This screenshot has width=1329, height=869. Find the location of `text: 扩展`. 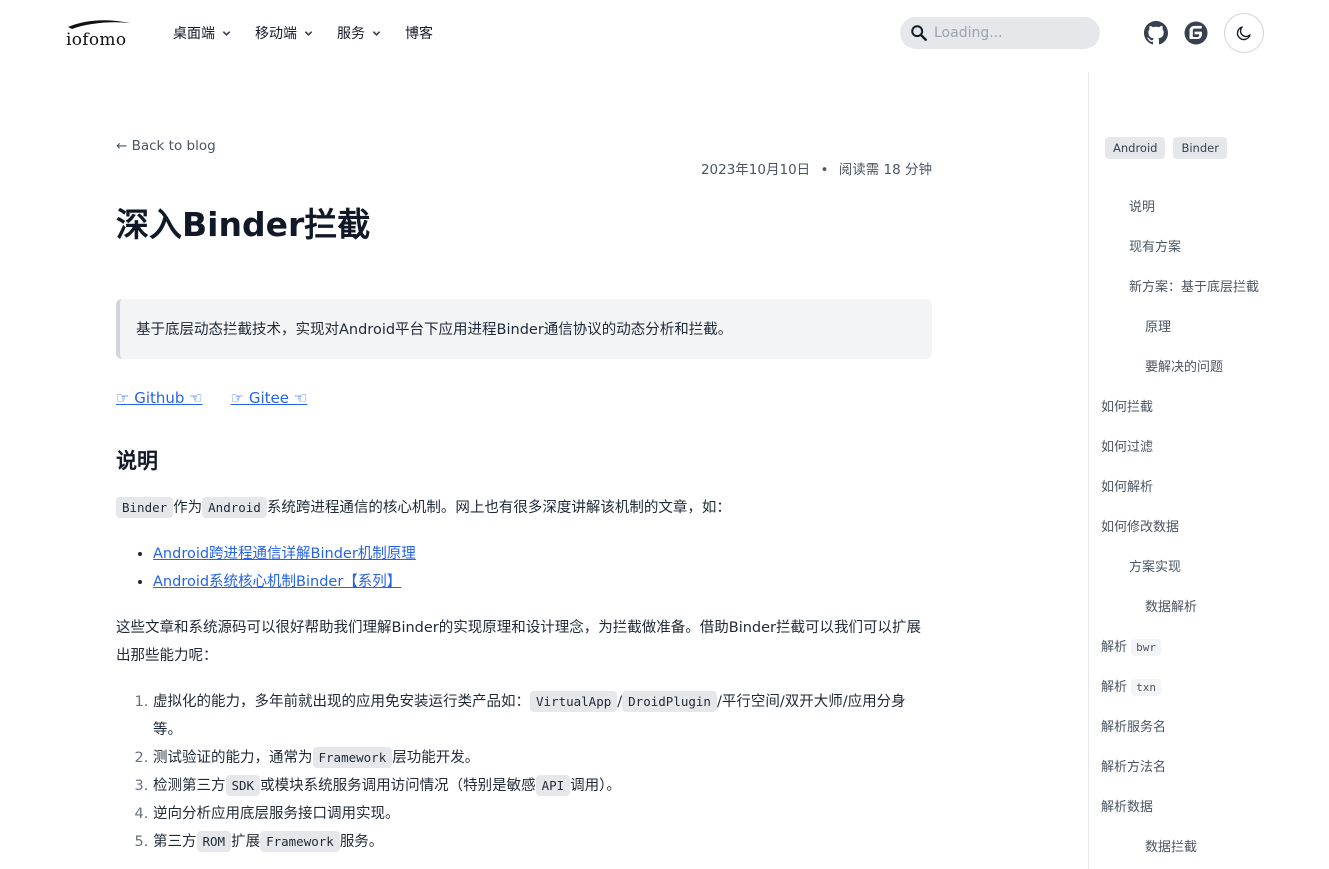

text: 扩展 is located at coordinates (246, 842).